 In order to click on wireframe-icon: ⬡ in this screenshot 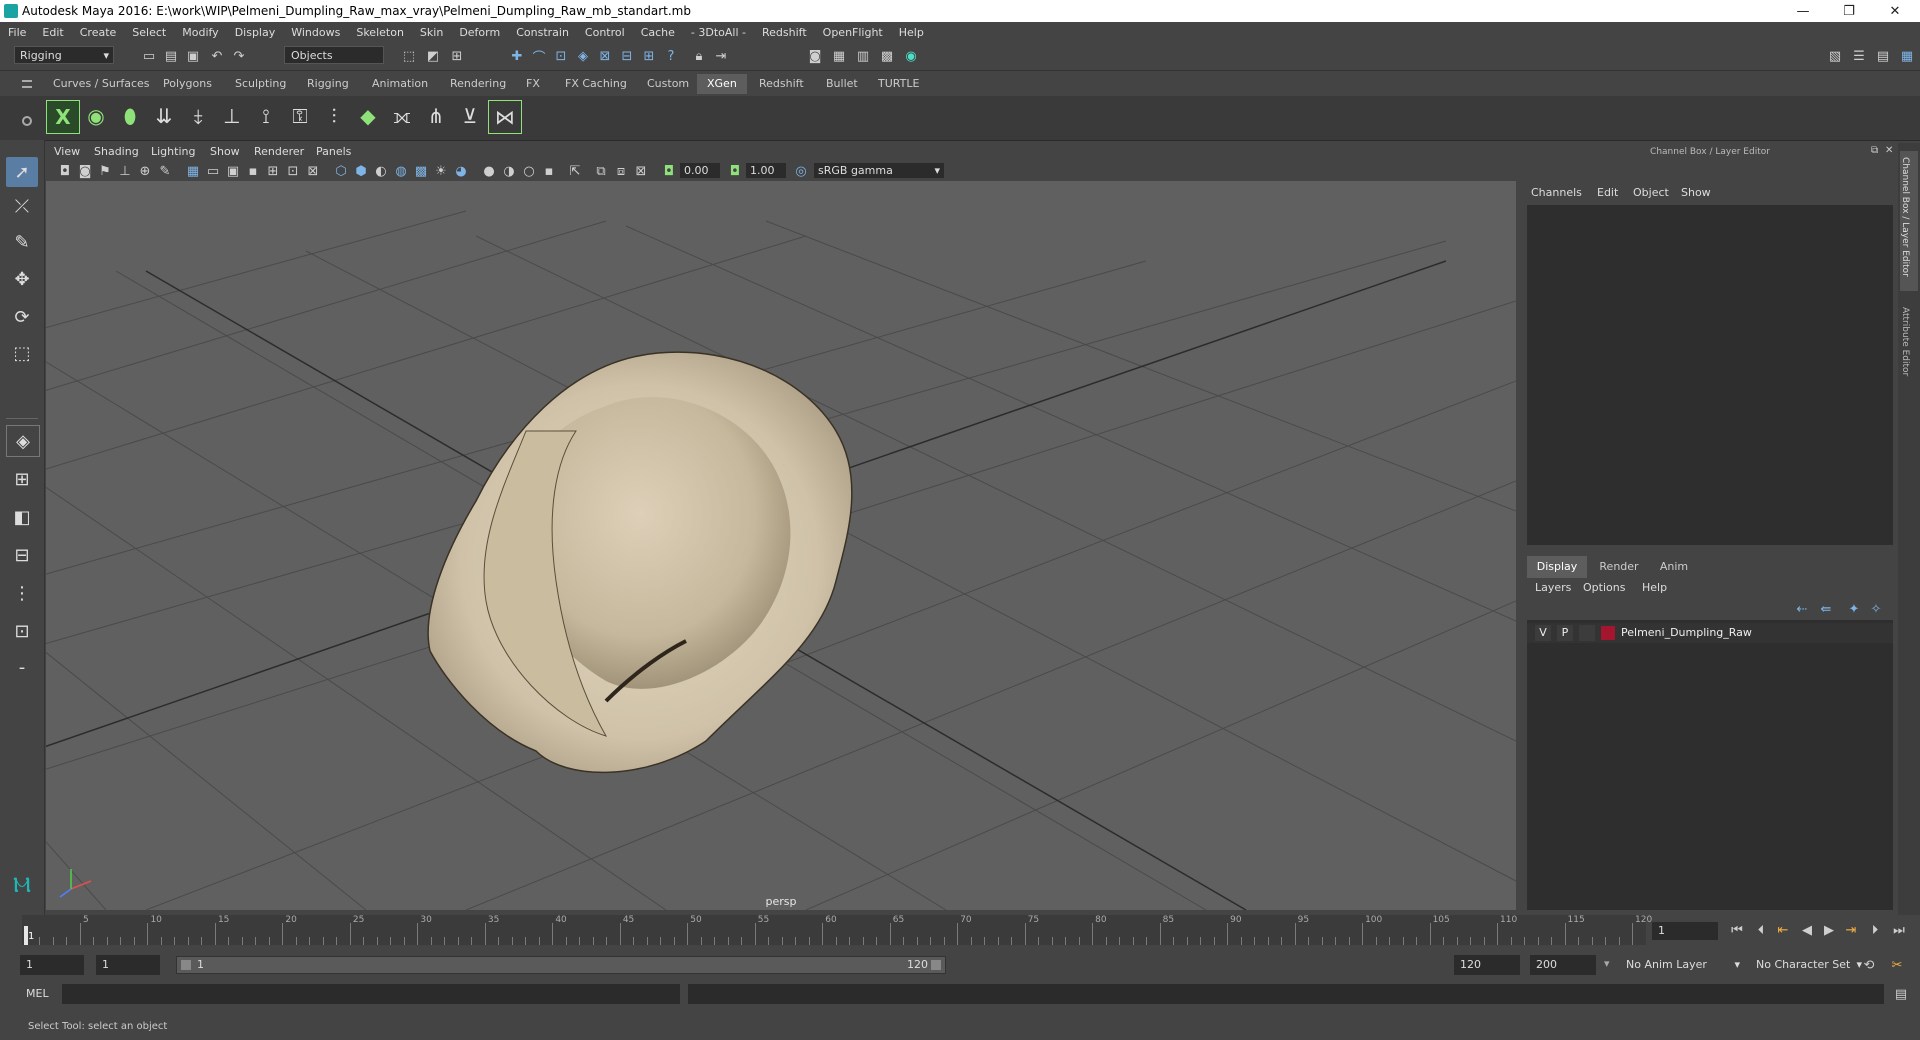, I will do `click(341, 171)`.